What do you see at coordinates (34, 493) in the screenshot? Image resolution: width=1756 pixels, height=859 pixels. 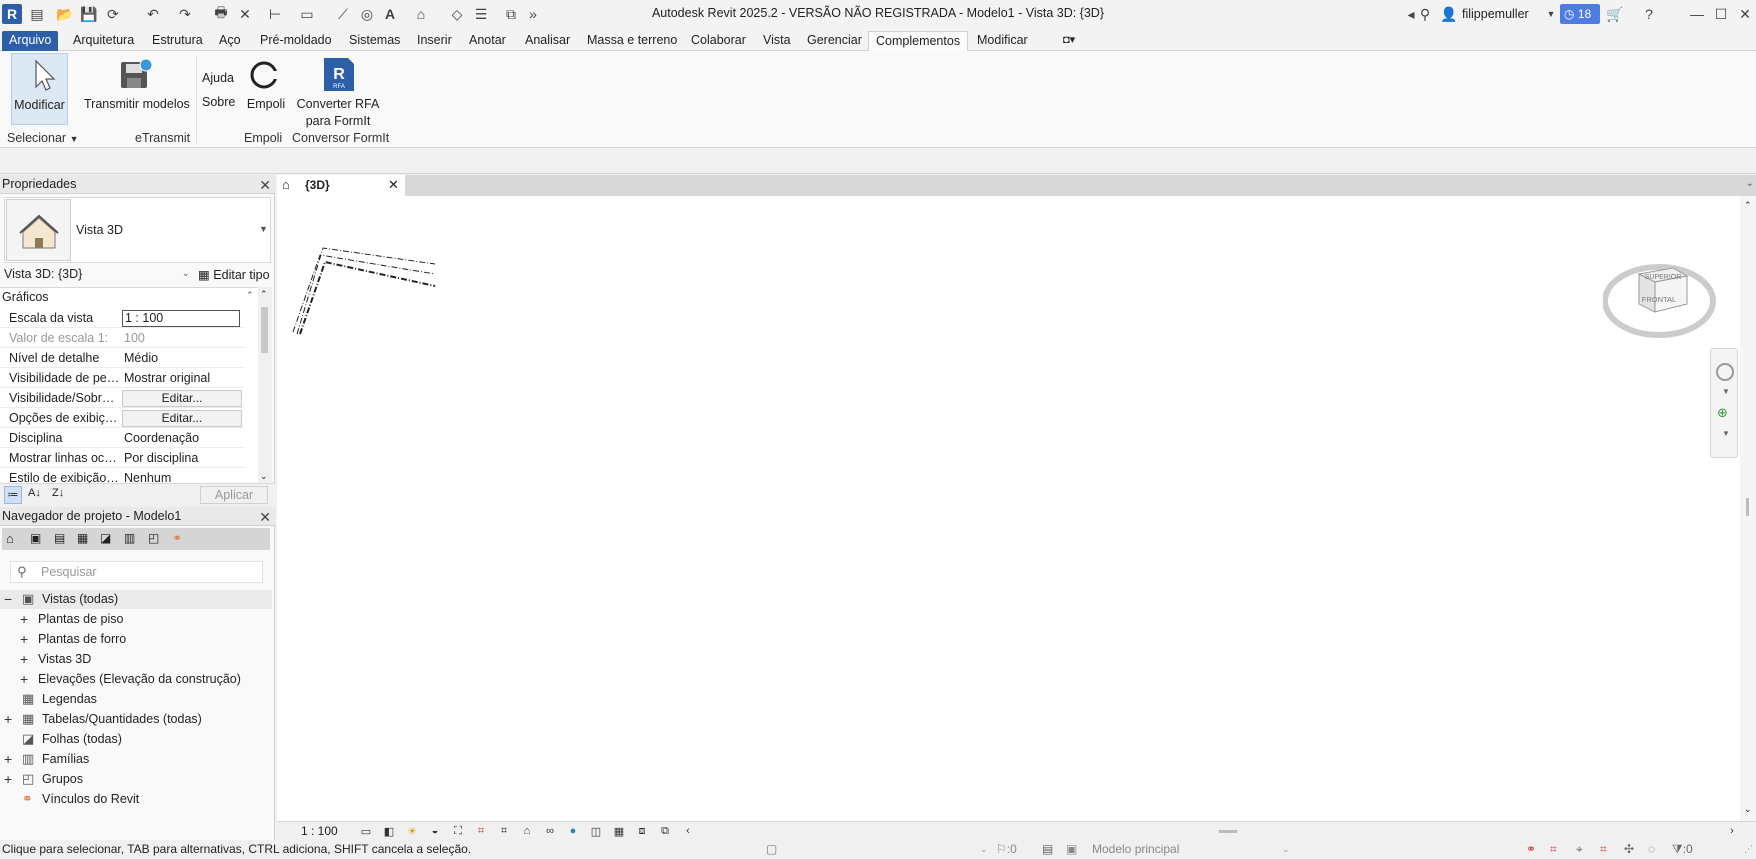 I see `sort-ascending-icon: A↓` at bounding box center [34, 493].